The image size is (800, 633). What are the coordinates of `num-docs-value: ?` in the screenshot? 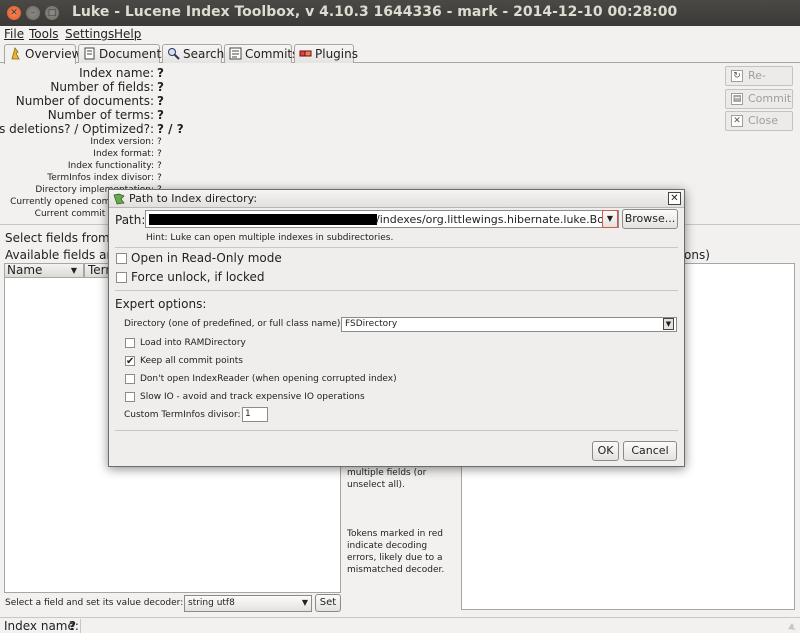 It's located at (160, 101).